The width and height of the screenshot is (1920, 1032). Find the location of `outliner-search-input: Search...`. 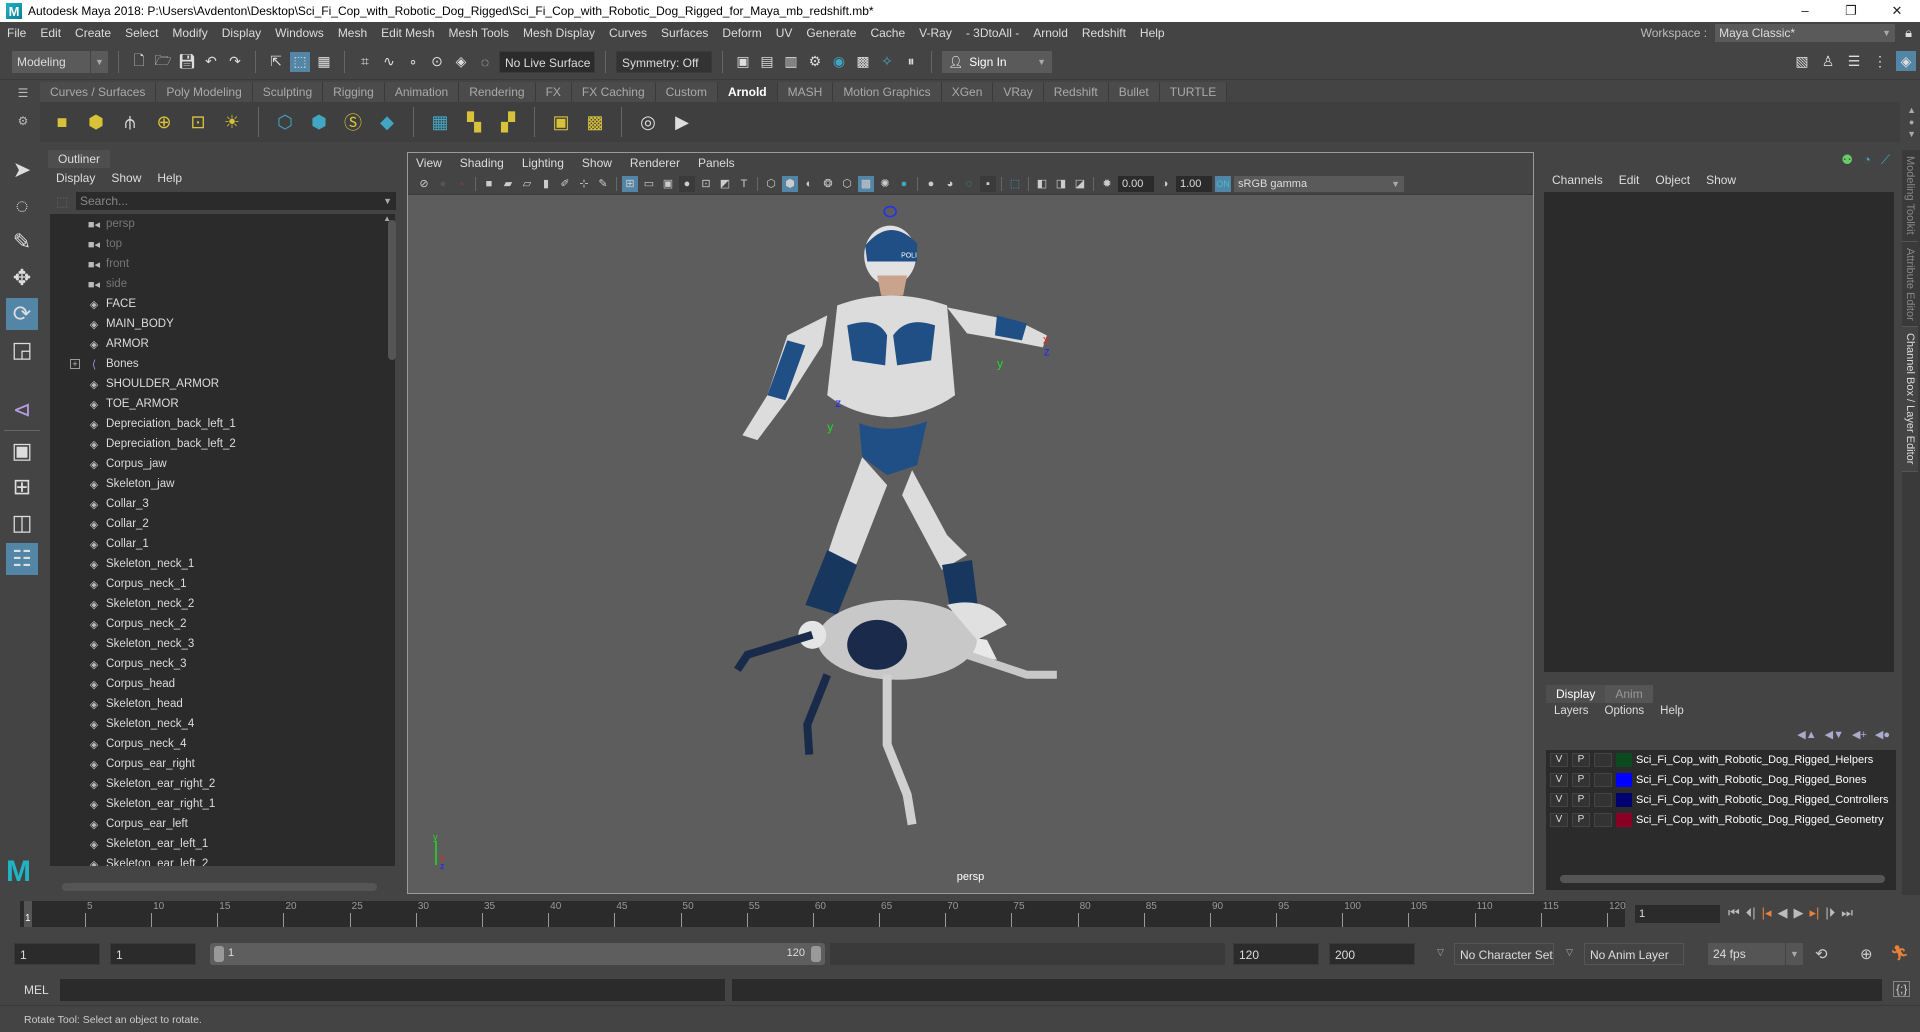

outliner-search-input: Search... is located at coordinates (236, 201).